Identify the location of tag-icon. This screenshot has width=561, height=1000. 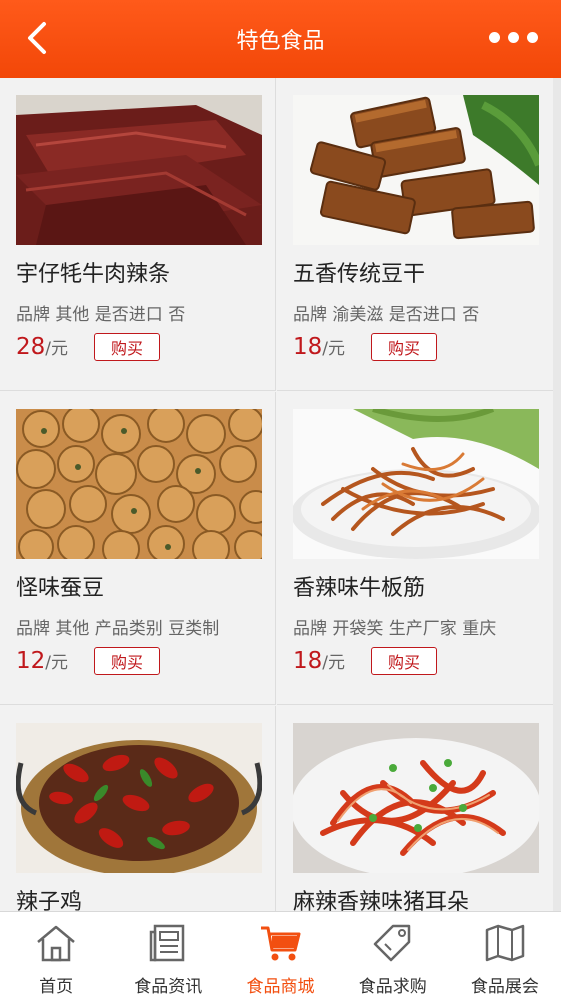
(391, 943).